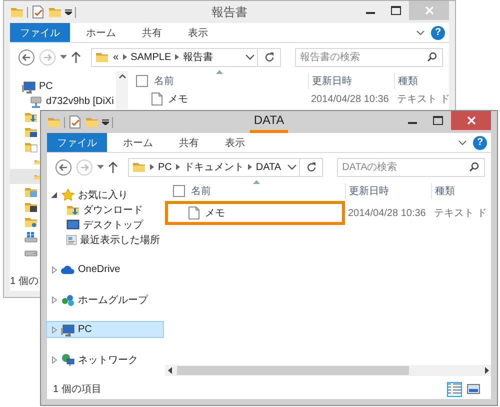  Describe the element at coordinates (24, 281) in the screenshot. I see `status-text: 1 個の` at that location.